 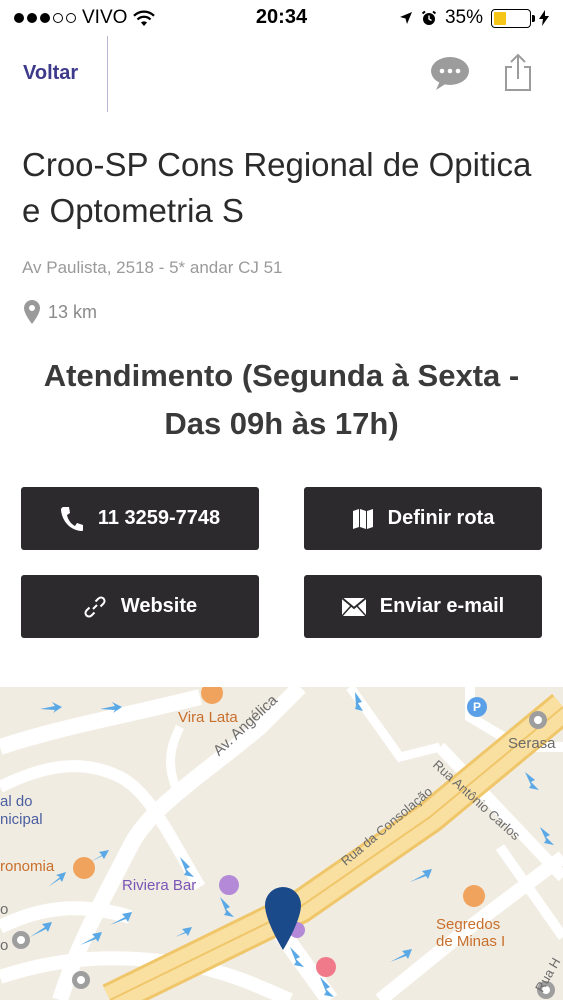 What do you see at coordinates (4, 945) in the screenshot?
I see `map-label-o-2: o` at bounding box center [4, 945].